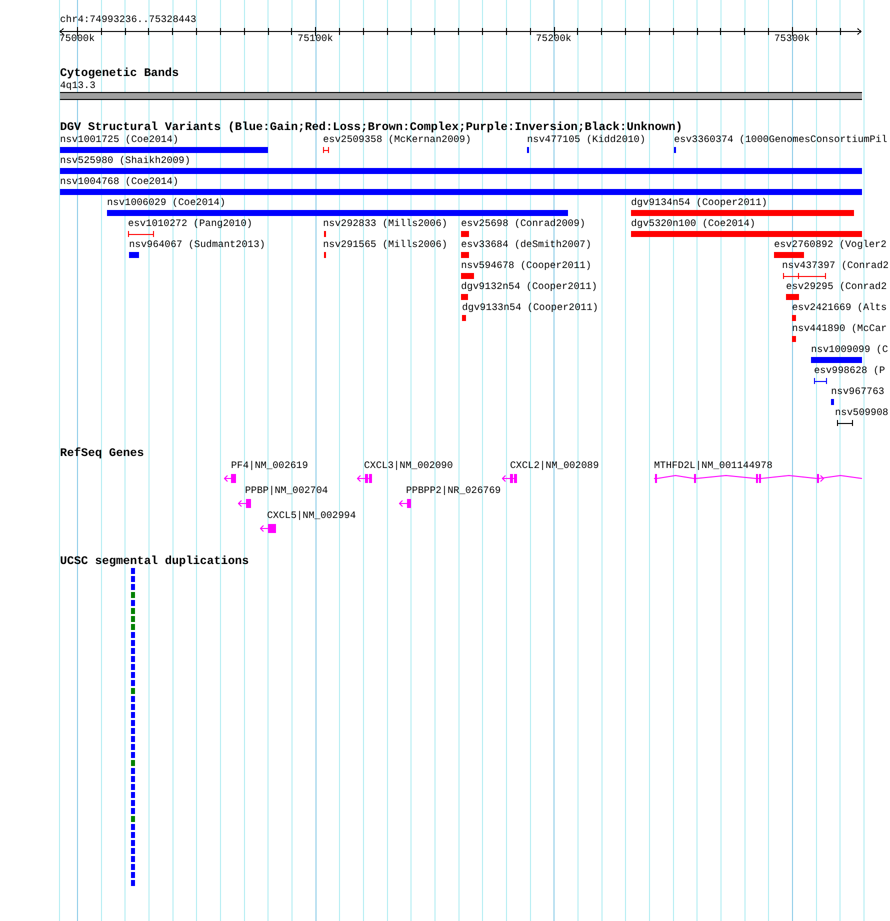 The width and height of the screenshot is (890, 921). I want to click on track-title: UCSC segmental duplications, so click(154, 561).